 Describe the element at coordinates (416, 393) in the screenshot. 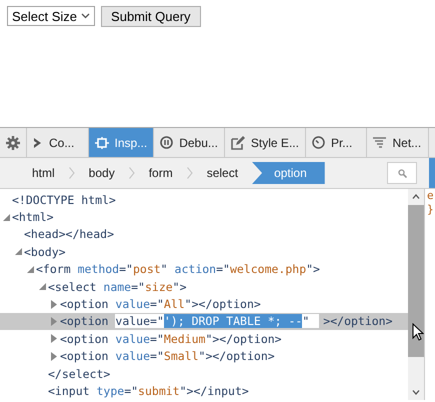

I see `scroll-down-icon` at that location.